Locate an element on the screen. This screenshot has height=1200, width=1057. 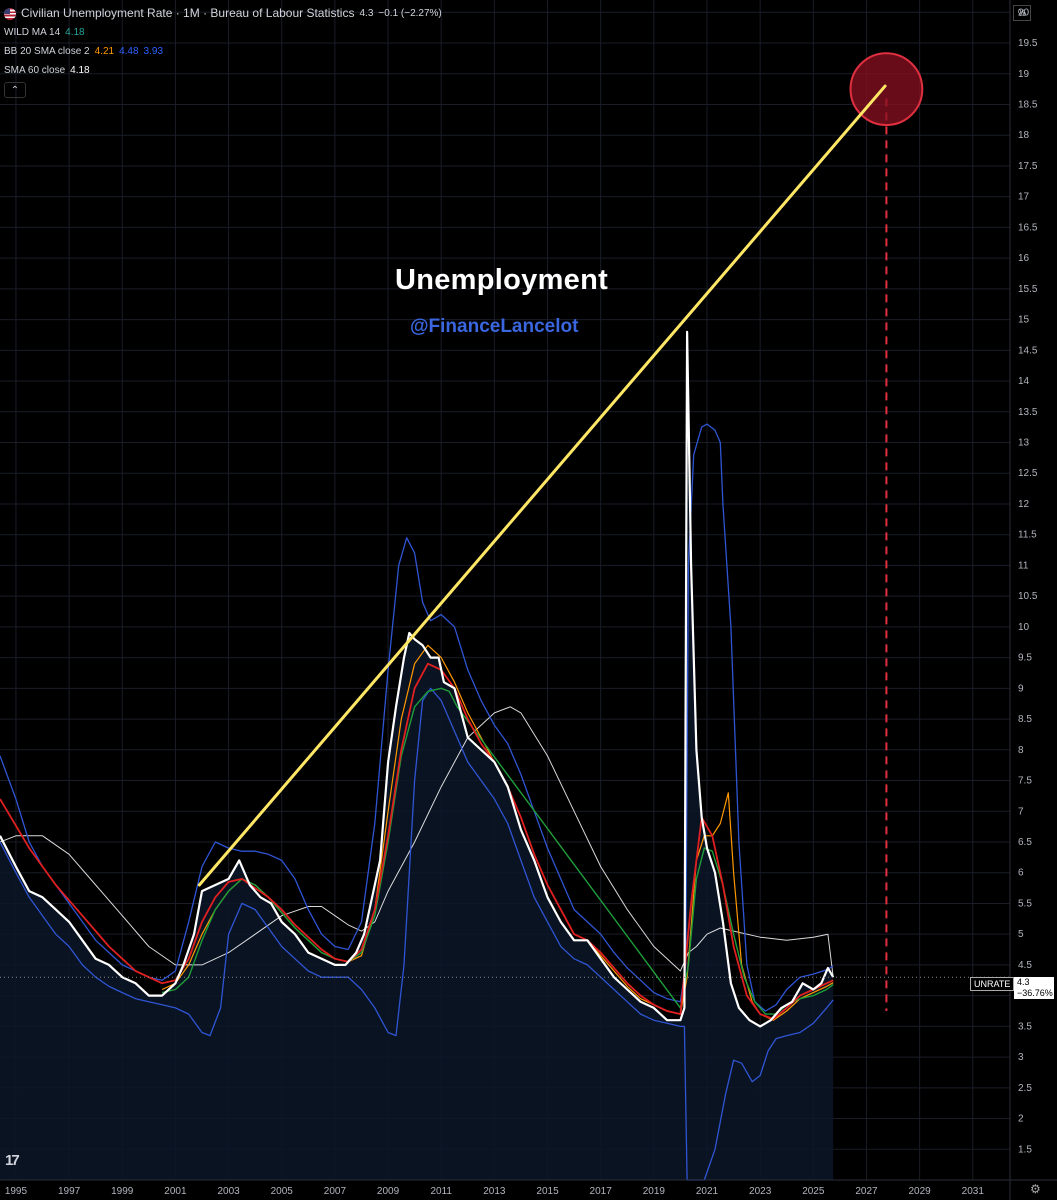
y-tick-label: 9.5 is located at coordinates (1025, 658).